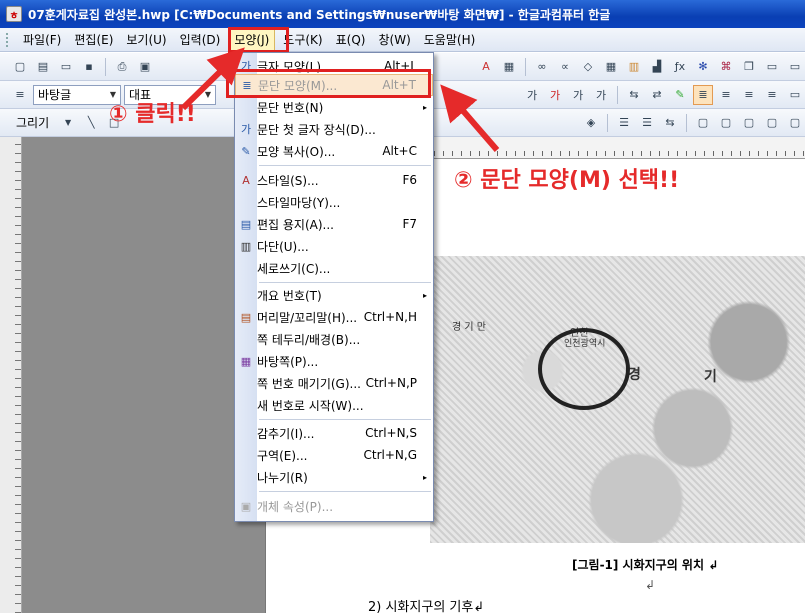  I want to click on annotation-step2: ② 문단 모양(M) 선택!!, so click(567, 180).